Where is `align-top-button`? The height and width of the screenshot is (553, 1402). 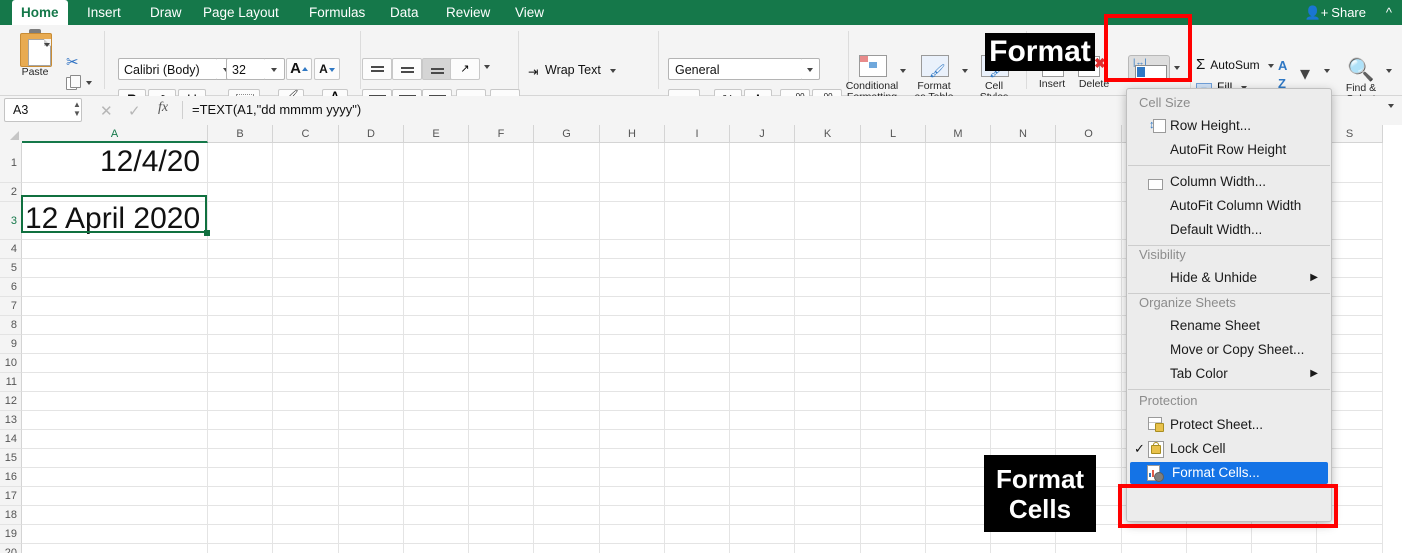 align-top-button is located at coordinates (377, 69).